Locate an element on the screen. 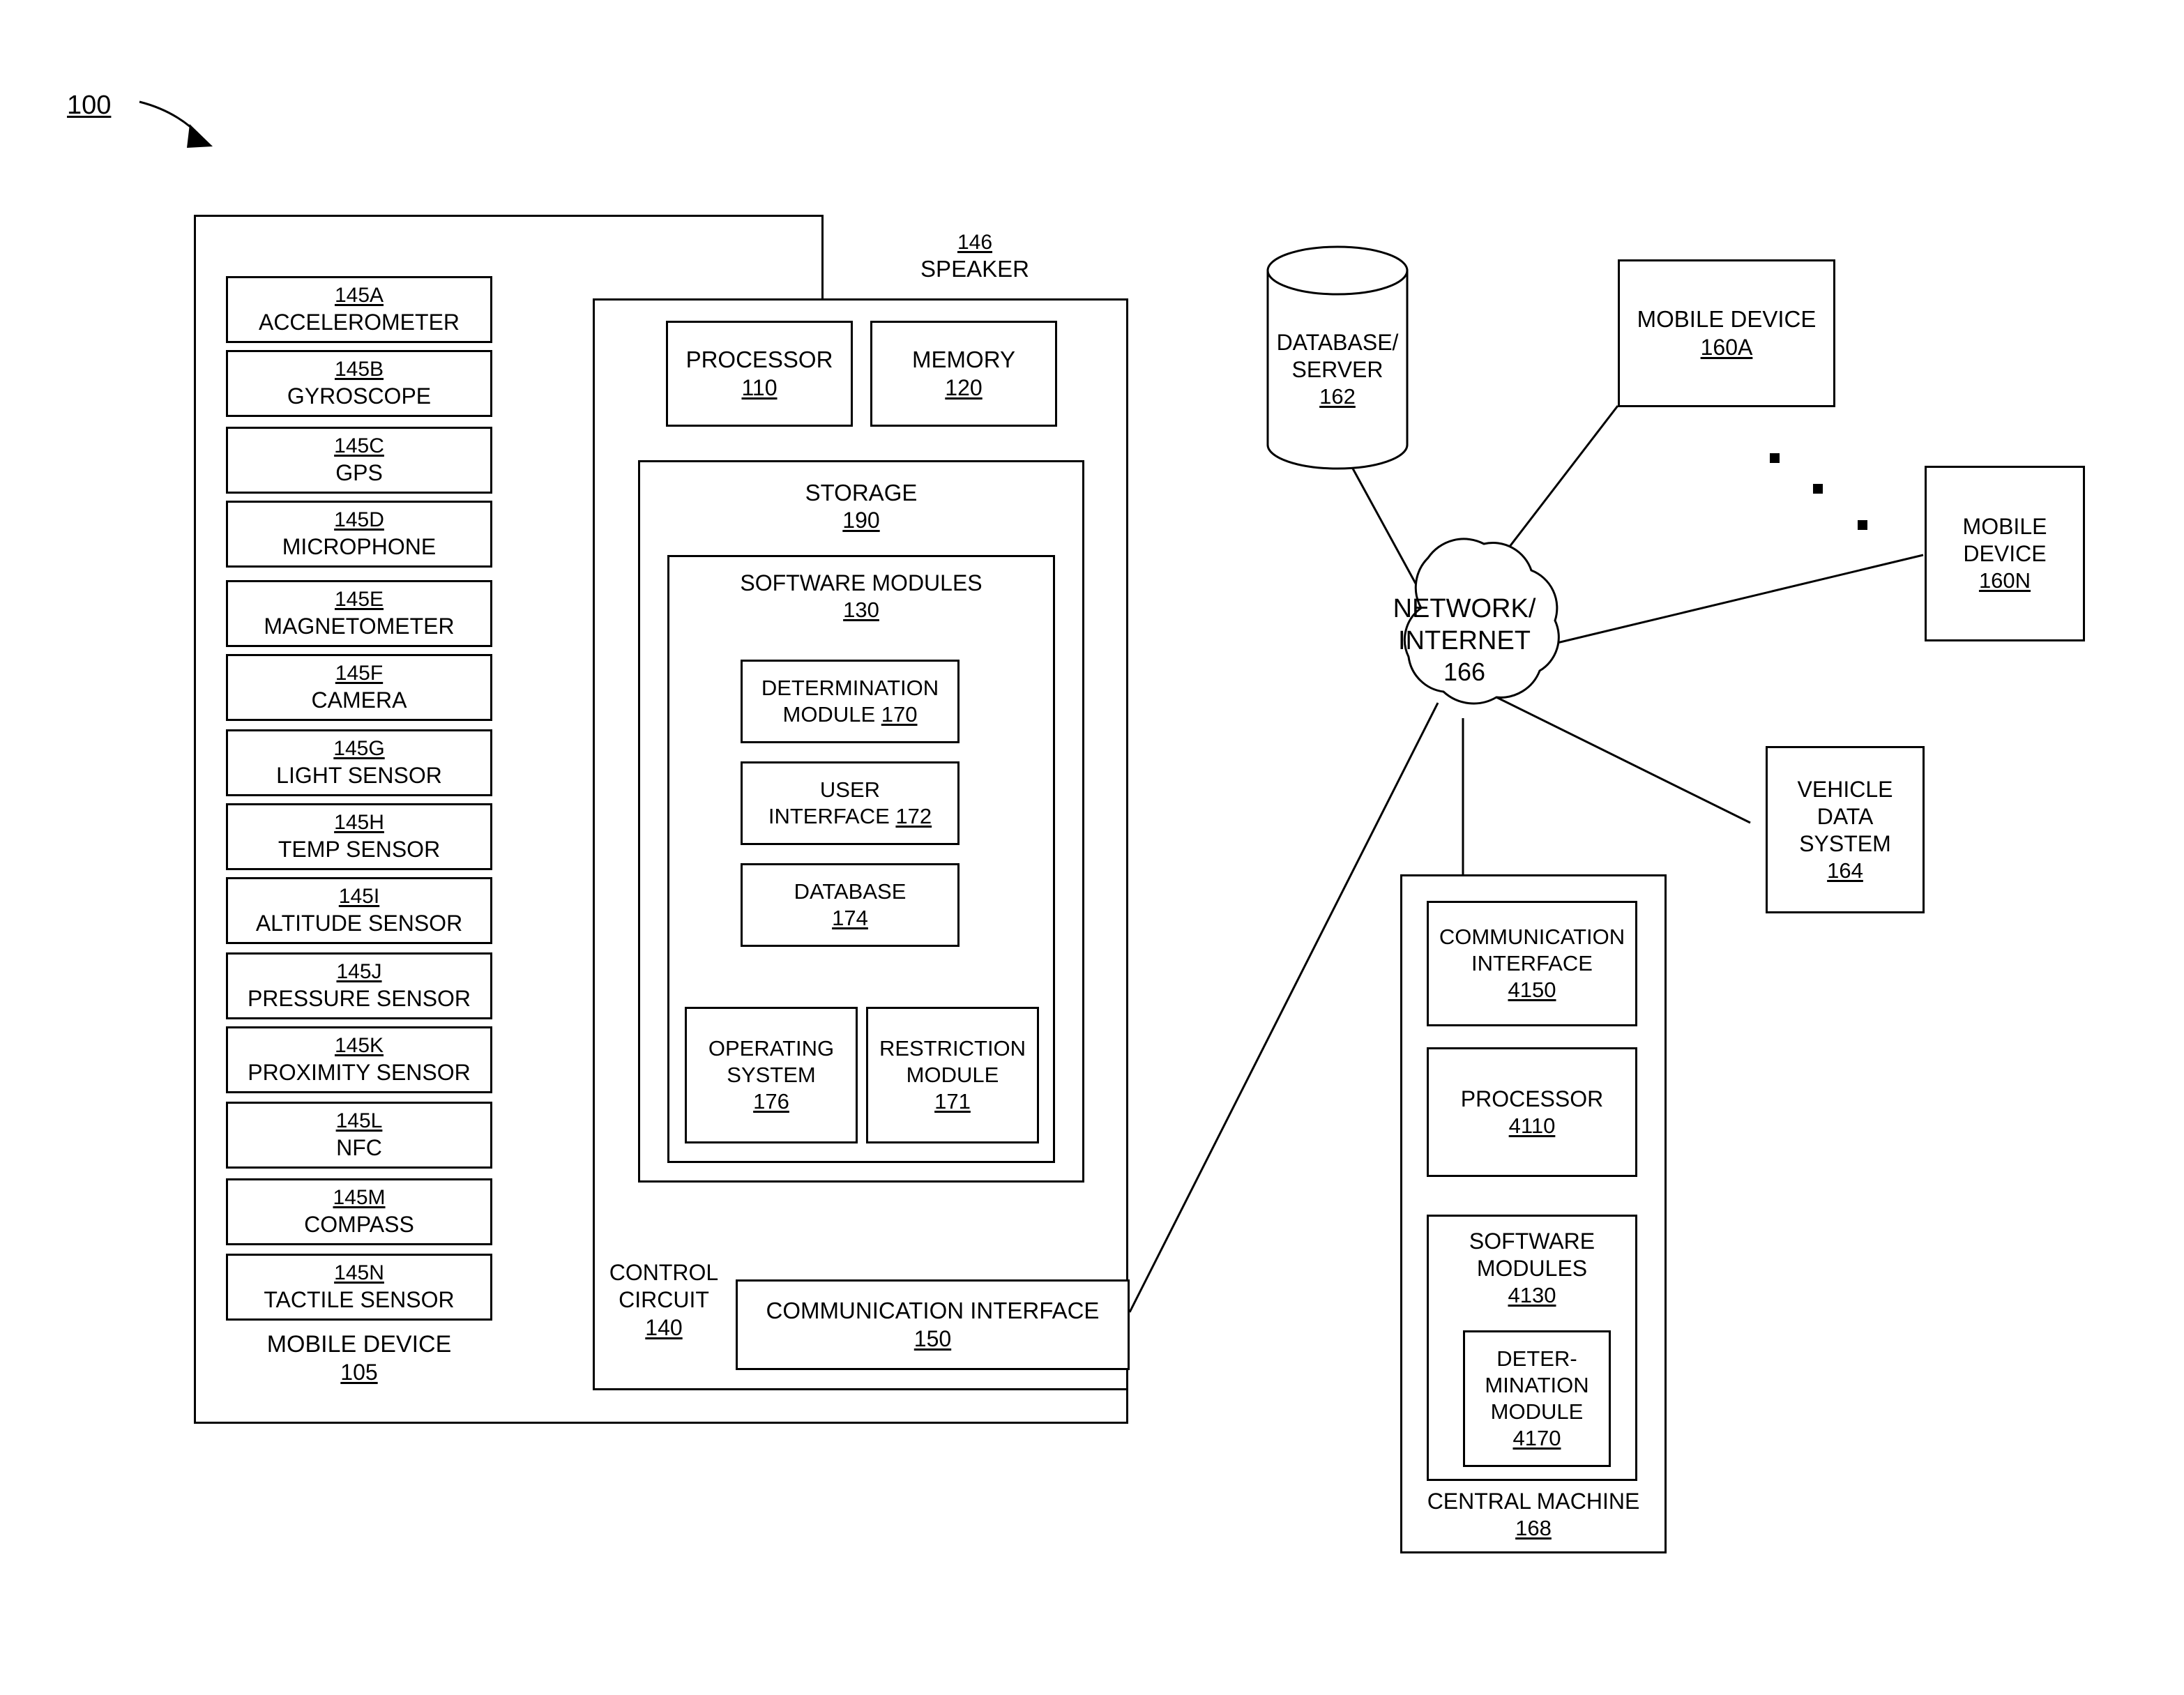 The width and height of the screenshot is (2184, 1695). sensor-box-light-sensor: 145G LIGHT SENSOR is located at coordinates (359, 762).